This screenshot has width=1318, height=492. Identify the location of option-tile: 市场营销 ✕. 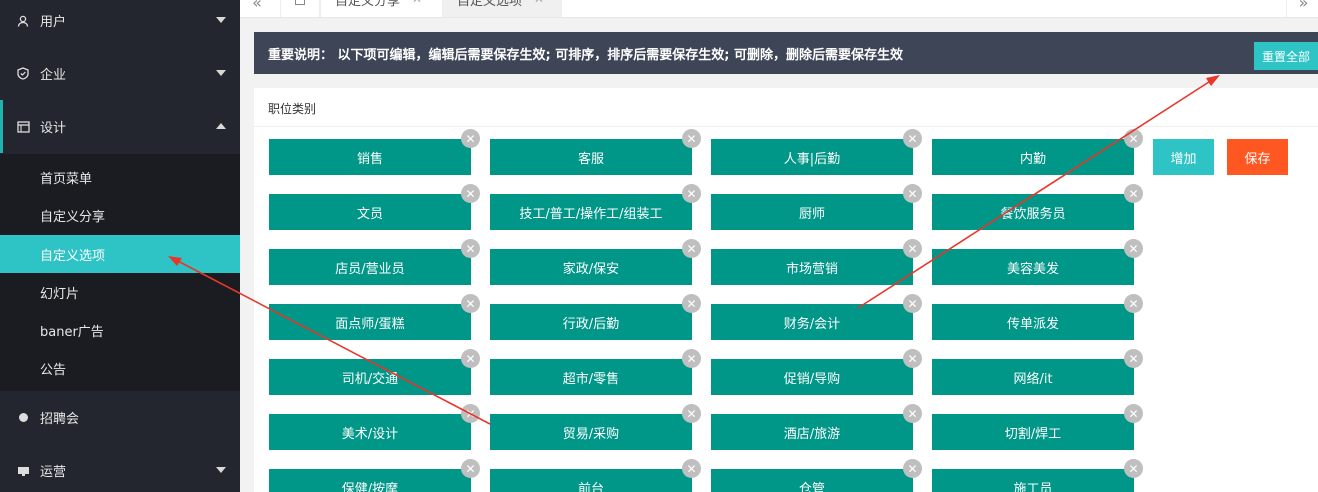
(816, 262).